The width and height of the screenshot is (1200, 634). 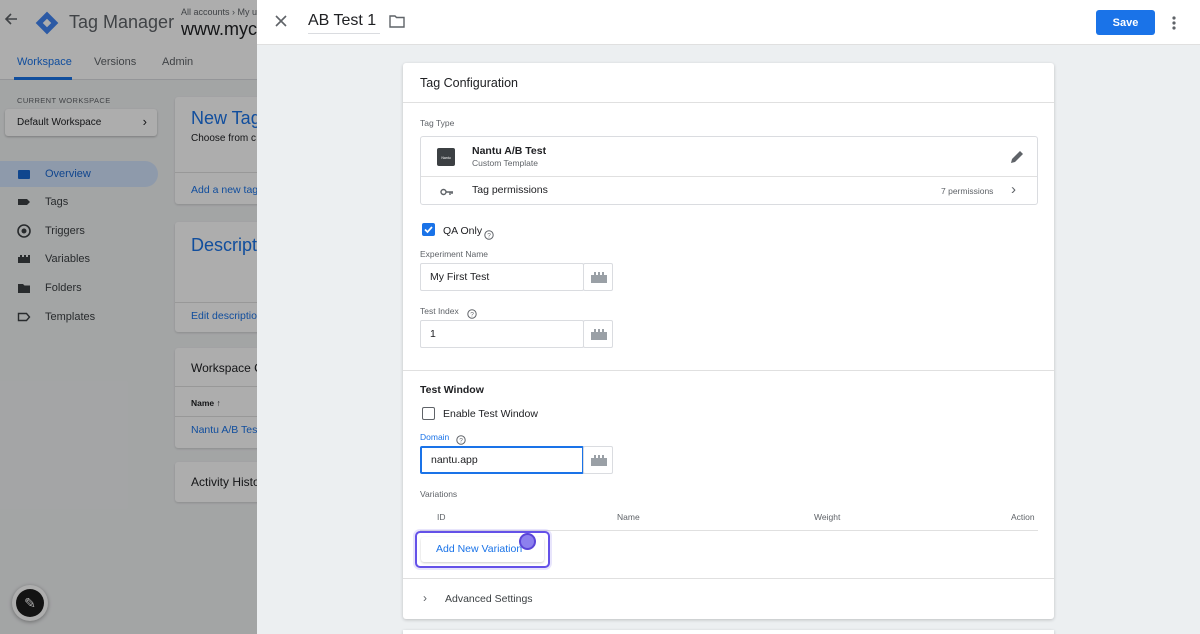 What do you see at coordinates (728, 22) in the screenshot?
I see `editor-header: AB Test 1 Save` at bounding box center [728, 22].